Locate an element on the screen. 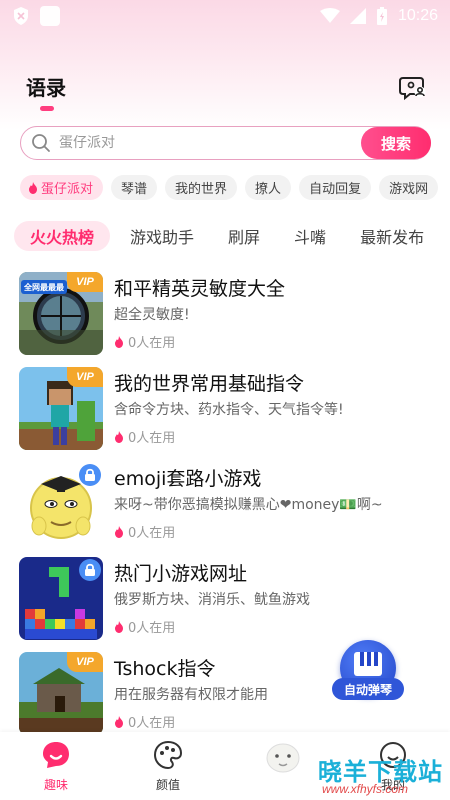 Image resolution: width=450 pixels, height=800 pixels. tag-item: 我的世界 is located at coordinates (201, 187).